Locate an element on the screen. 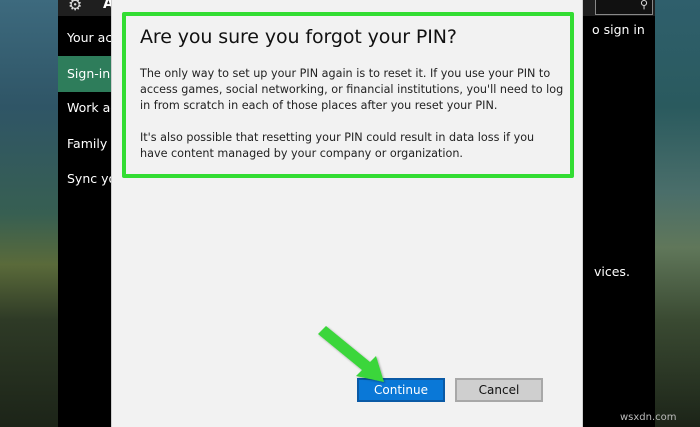  services-text: vices. is located at coordinates (612, 271).